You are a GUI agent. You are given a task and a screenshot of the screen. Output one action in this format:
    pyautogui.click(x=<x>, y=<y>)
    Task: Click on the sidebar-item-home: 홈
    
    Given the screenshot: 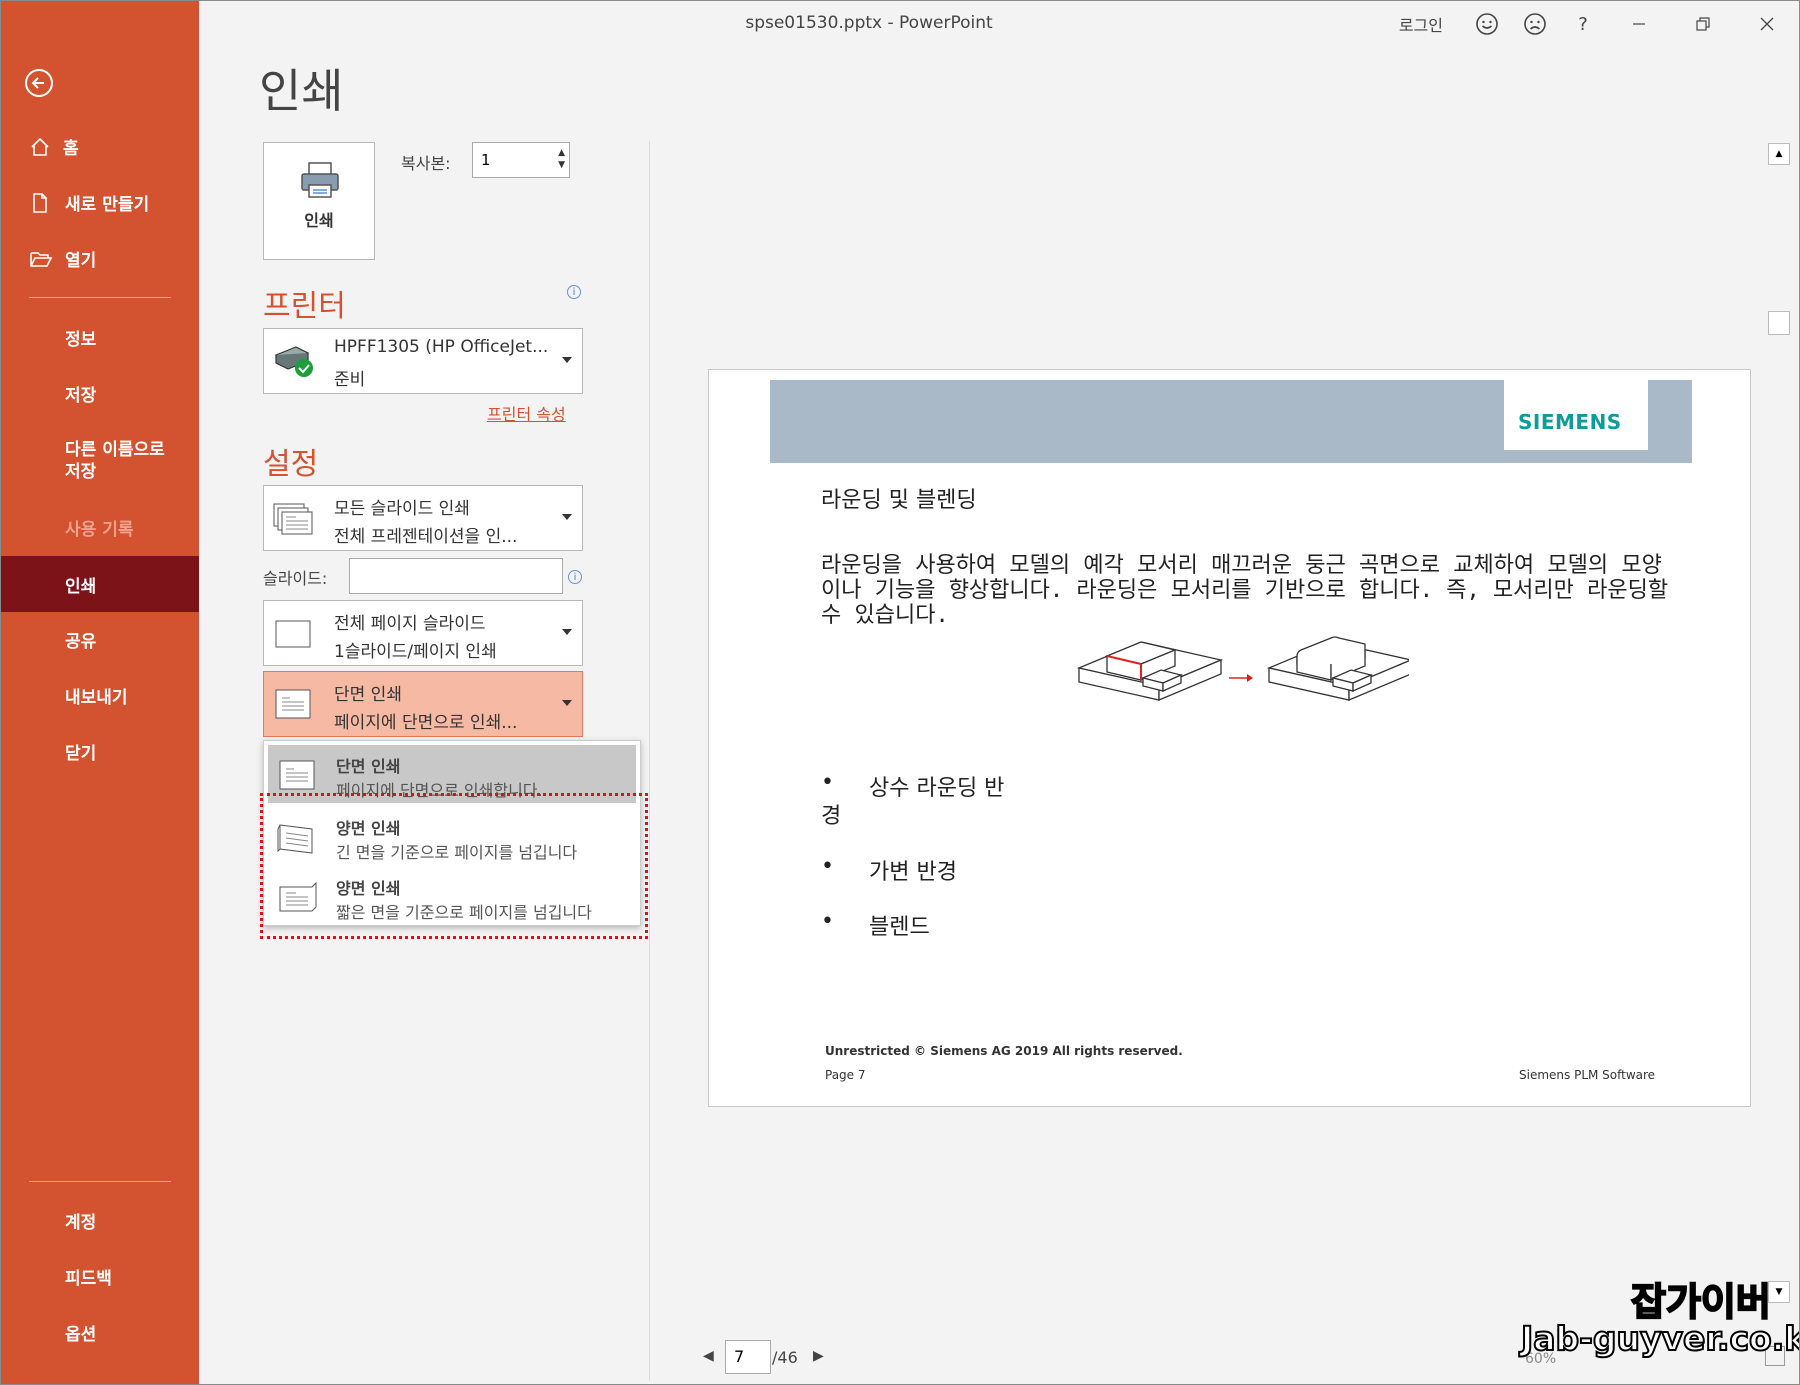 What is the action you would take?
    pyautogui.click(x=100, y=146)
    